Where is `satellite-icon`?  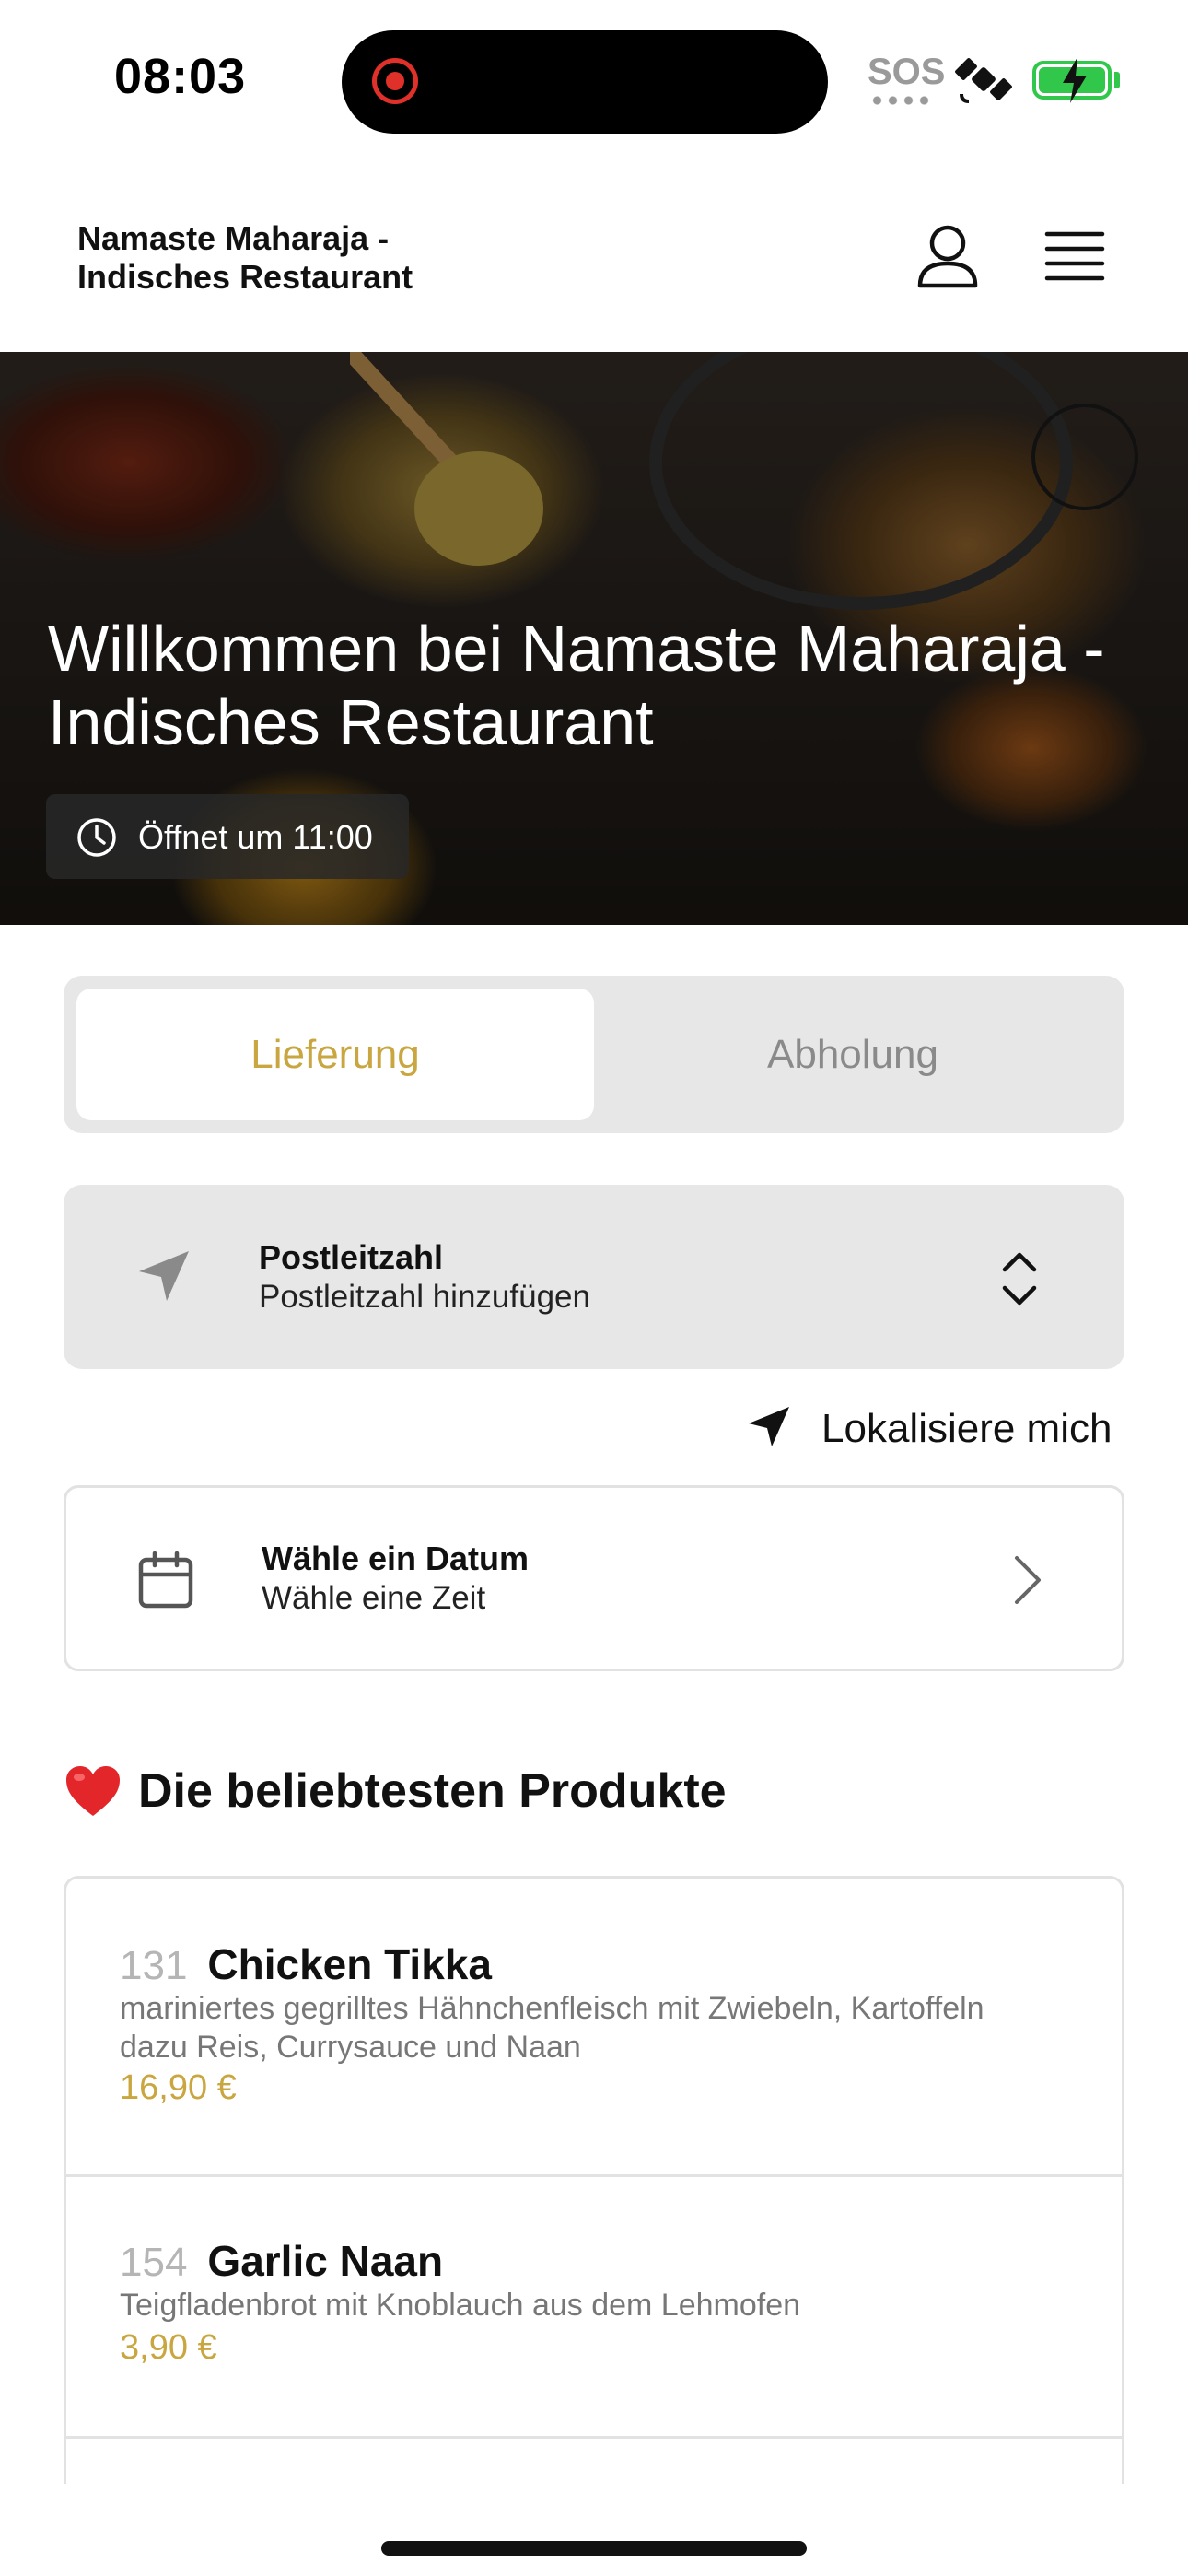
satellite-icon is located at coordinates (983, 80).